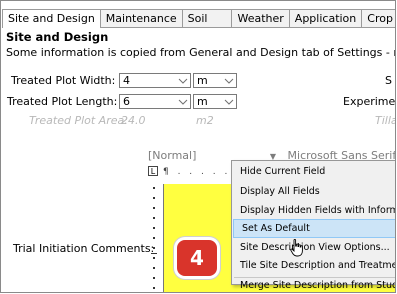 This screenshot has height=294, width=397. Describe the element at coordinates (378, 18) in the screenshot. I see `tab-crop-stage: Crop Stage at Appl.` at that location.